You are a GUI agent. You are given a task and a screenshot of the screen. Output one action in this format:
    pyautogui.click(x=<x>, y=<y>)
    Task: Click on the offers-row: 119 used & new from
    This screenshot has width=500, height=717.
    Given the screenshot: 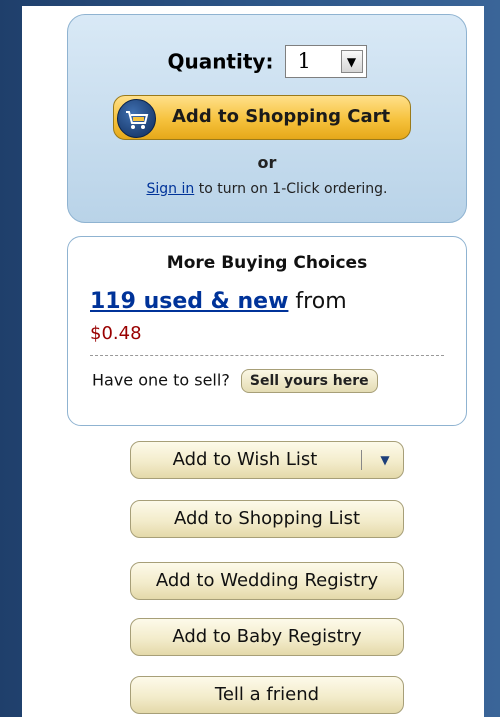 What is the action you would take?
    pyautogui.click(x=218, y=301)
    